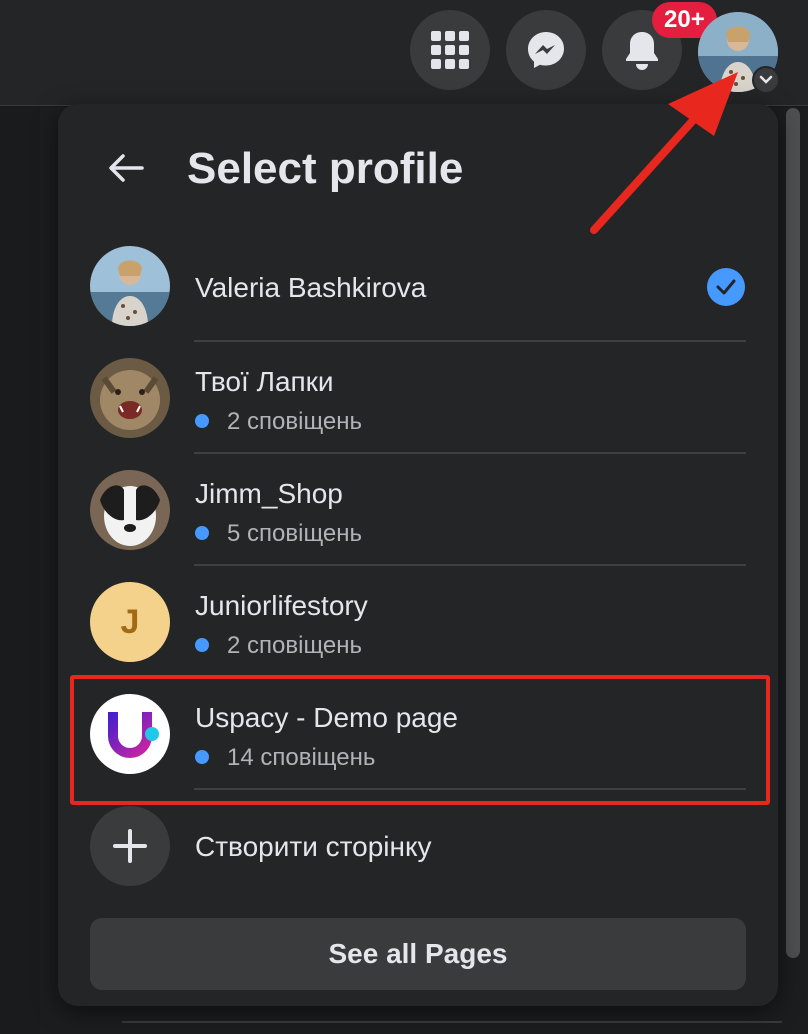 The width and height of the screenshot is (808, 1034). What do you see at coordinates (264, 381) in the screenshot?
I see `profile-name: Твої Лапки` at bounding box center [264, 381].